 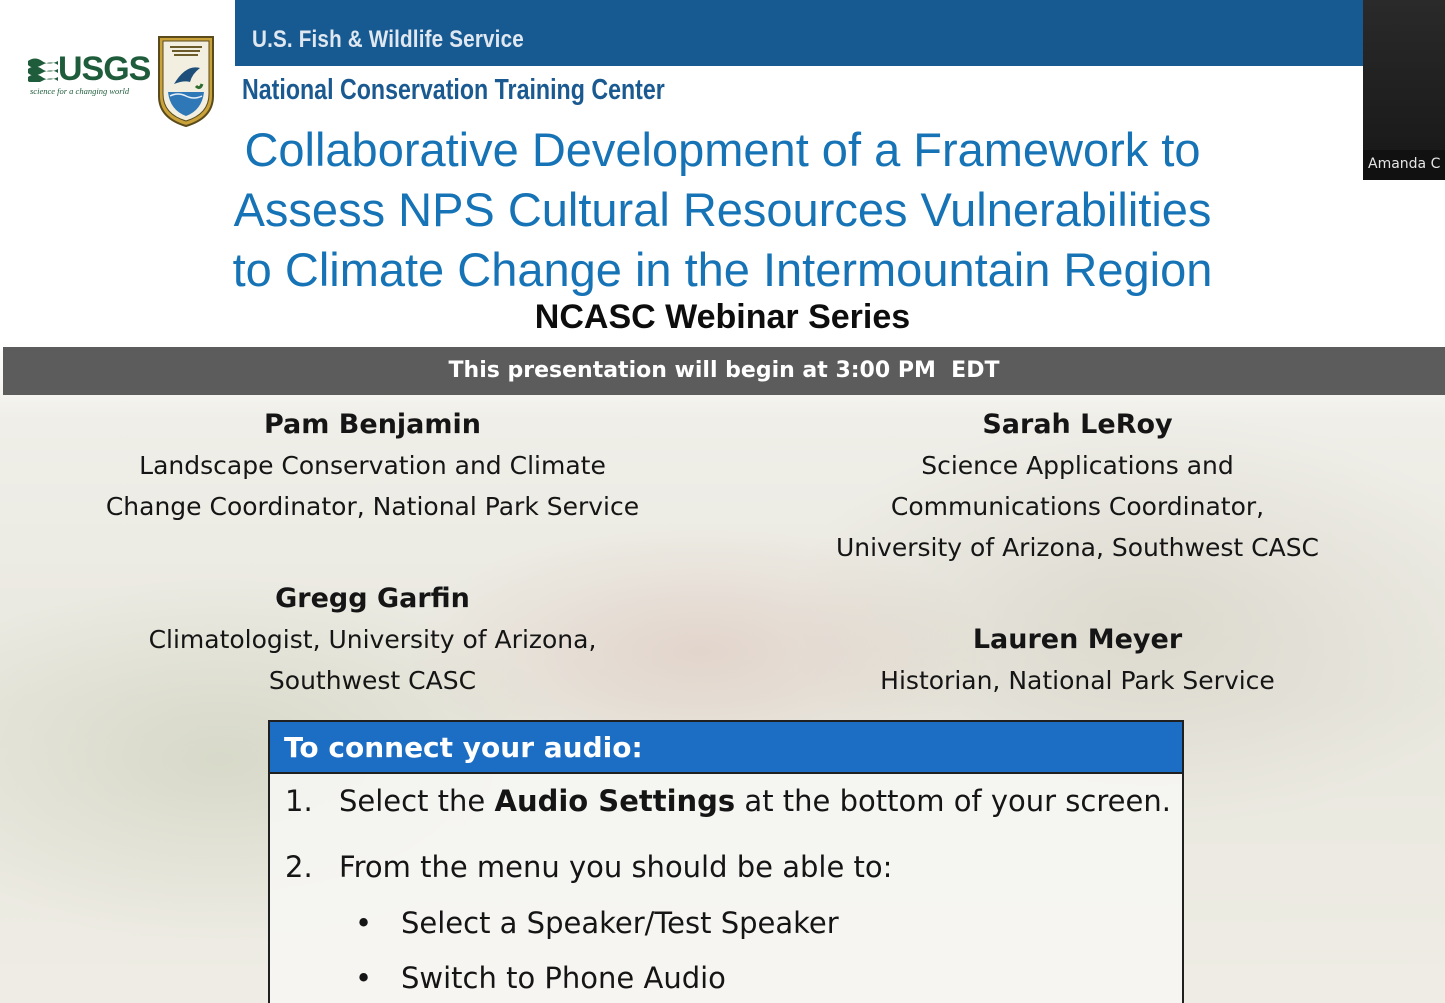 I want to click on option-text: Switch to Phone Audio, so click(x=563, y=978).